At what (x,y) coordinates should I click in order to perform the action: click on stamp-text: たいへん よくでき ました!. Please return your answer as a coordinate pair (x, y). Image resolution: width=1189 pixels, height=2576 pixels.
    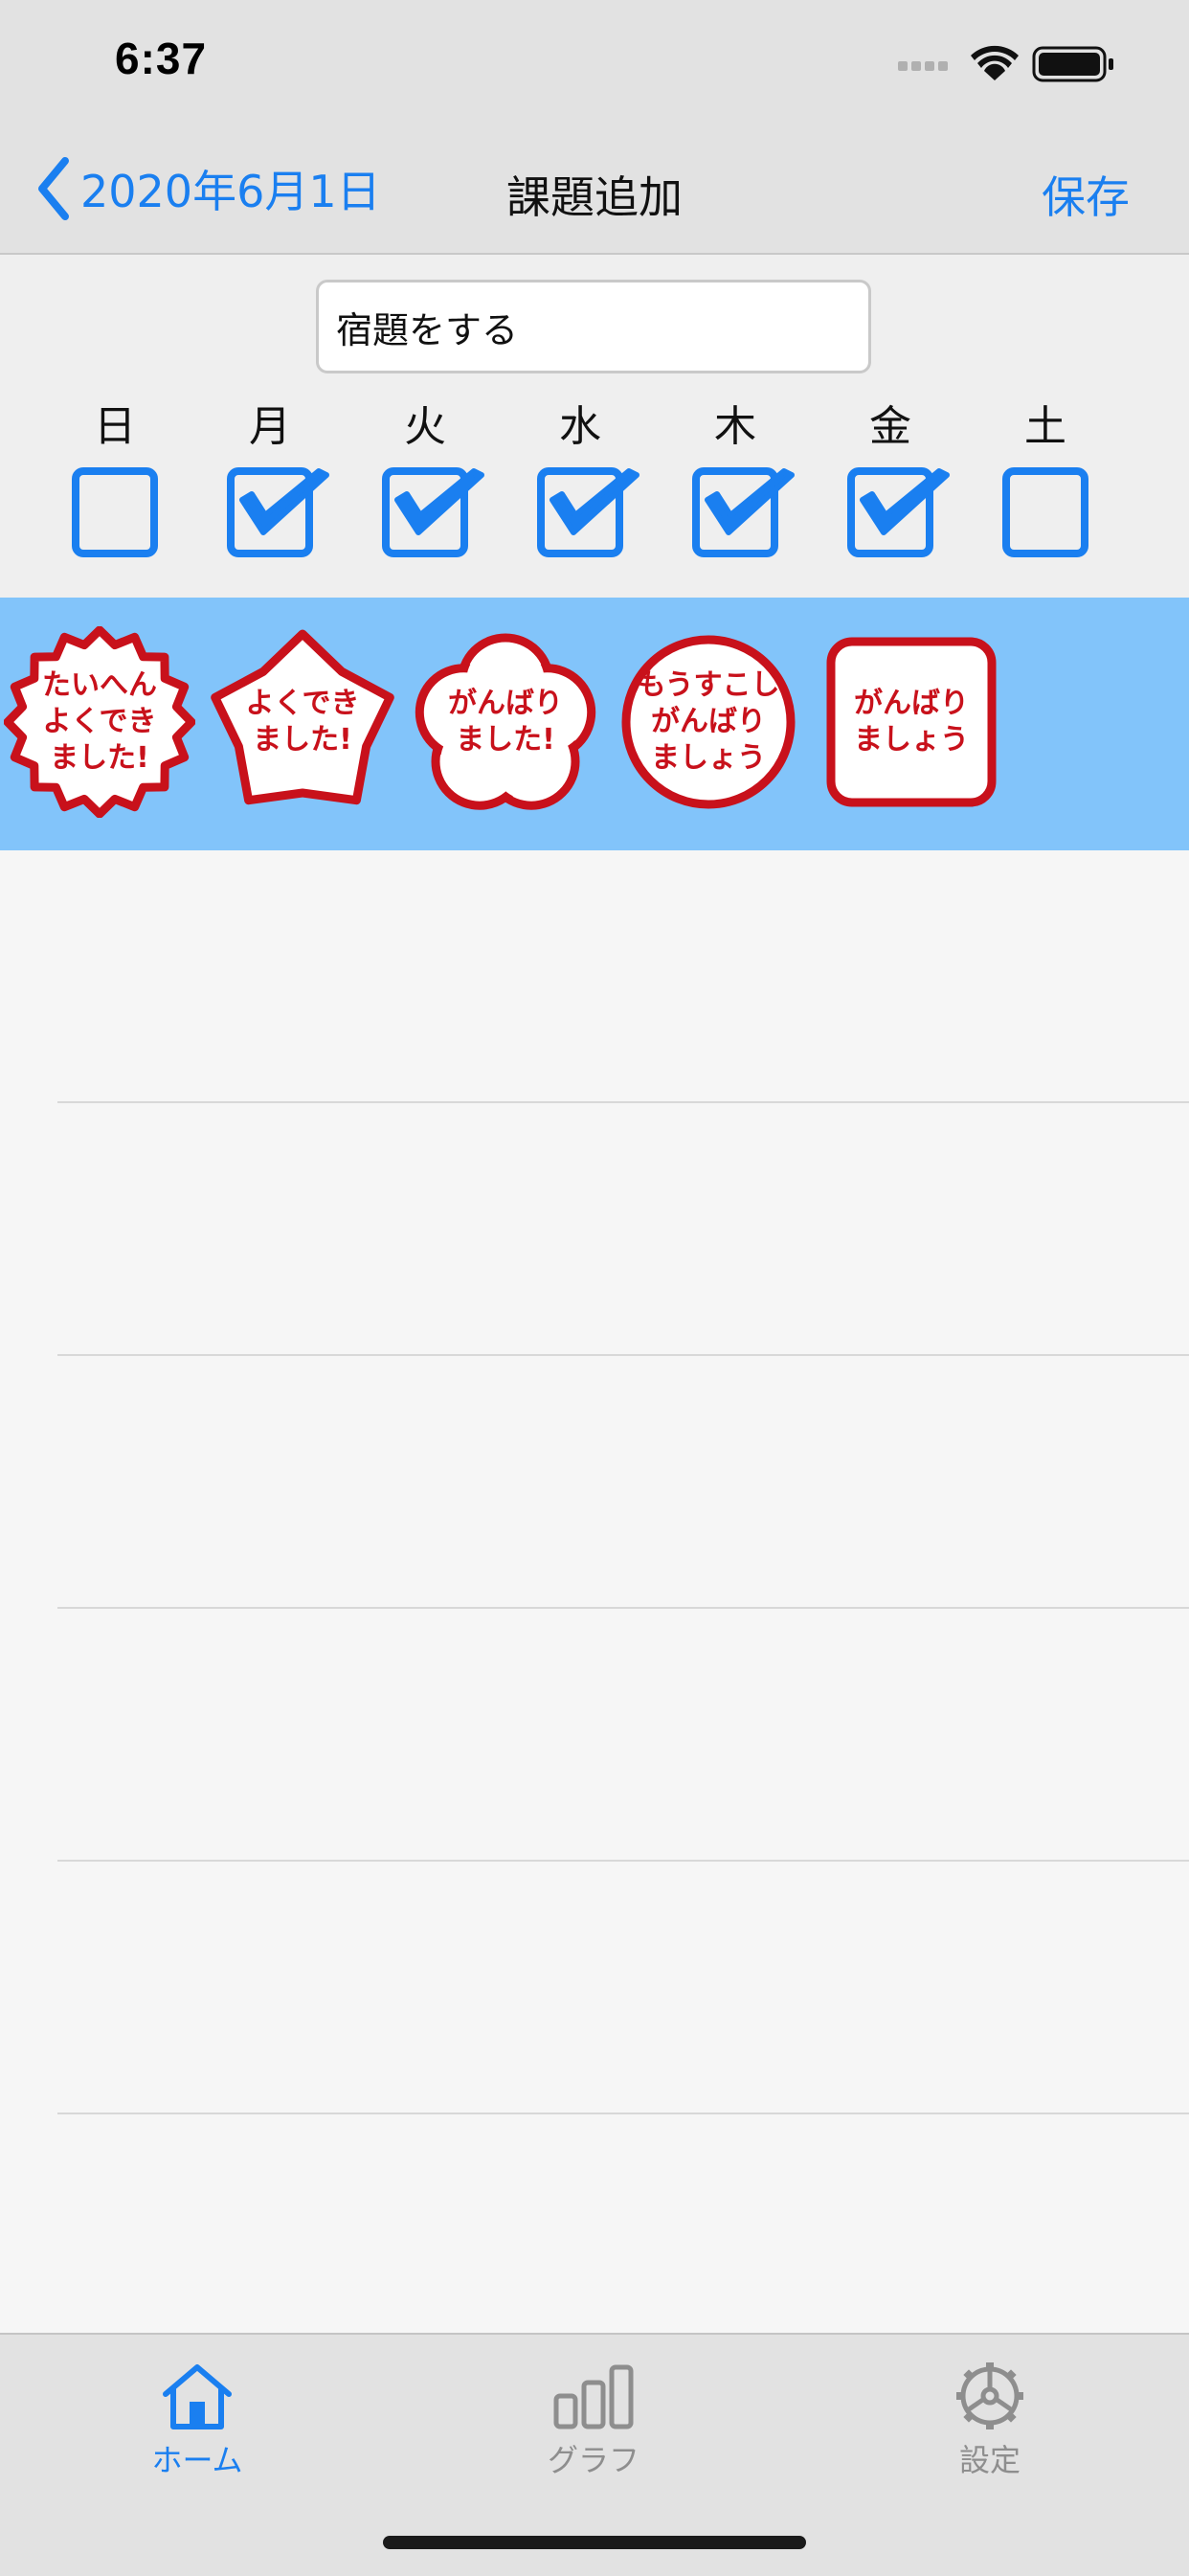
    Looking at the image, I should click on (99, 722).